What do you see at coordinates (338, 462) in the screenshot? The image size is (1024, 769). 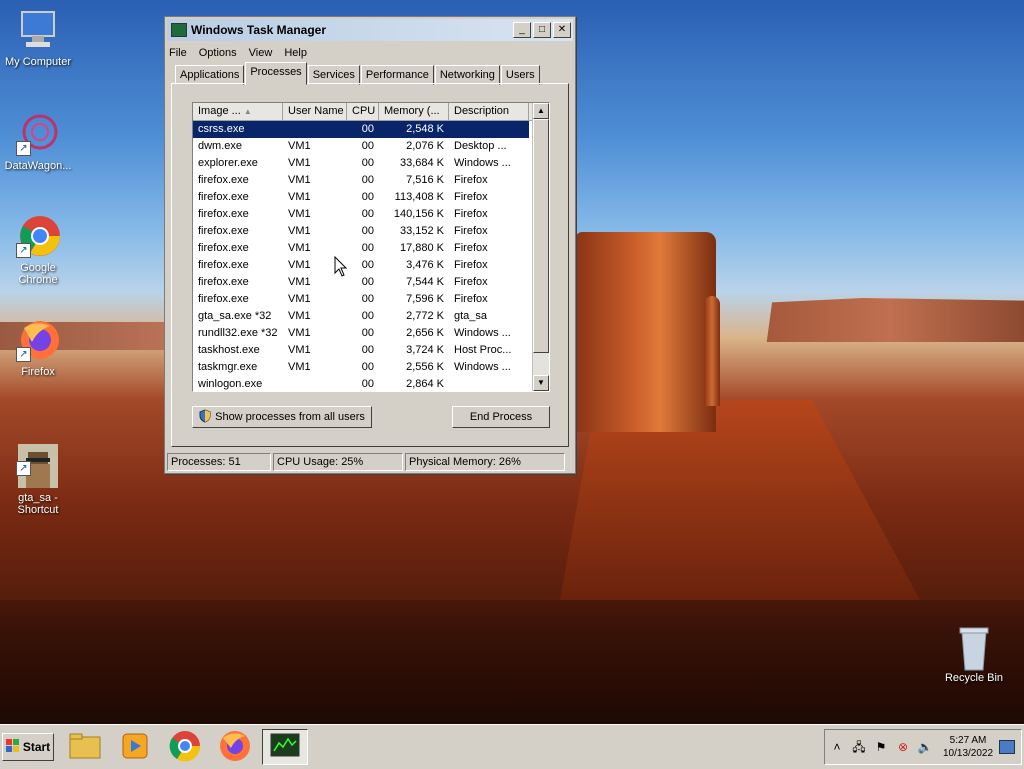 I see `status-cpu-usage: CPU Usage: 25%` at bounding box center [338, 462].